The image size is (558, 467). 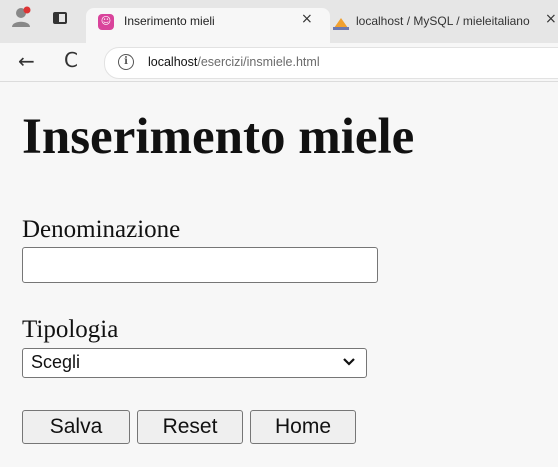 What do you see at coordinates (169, 21) in the screenshot?
I see `tab-title: Inserimento mieli` at bounding box center [169, 21].